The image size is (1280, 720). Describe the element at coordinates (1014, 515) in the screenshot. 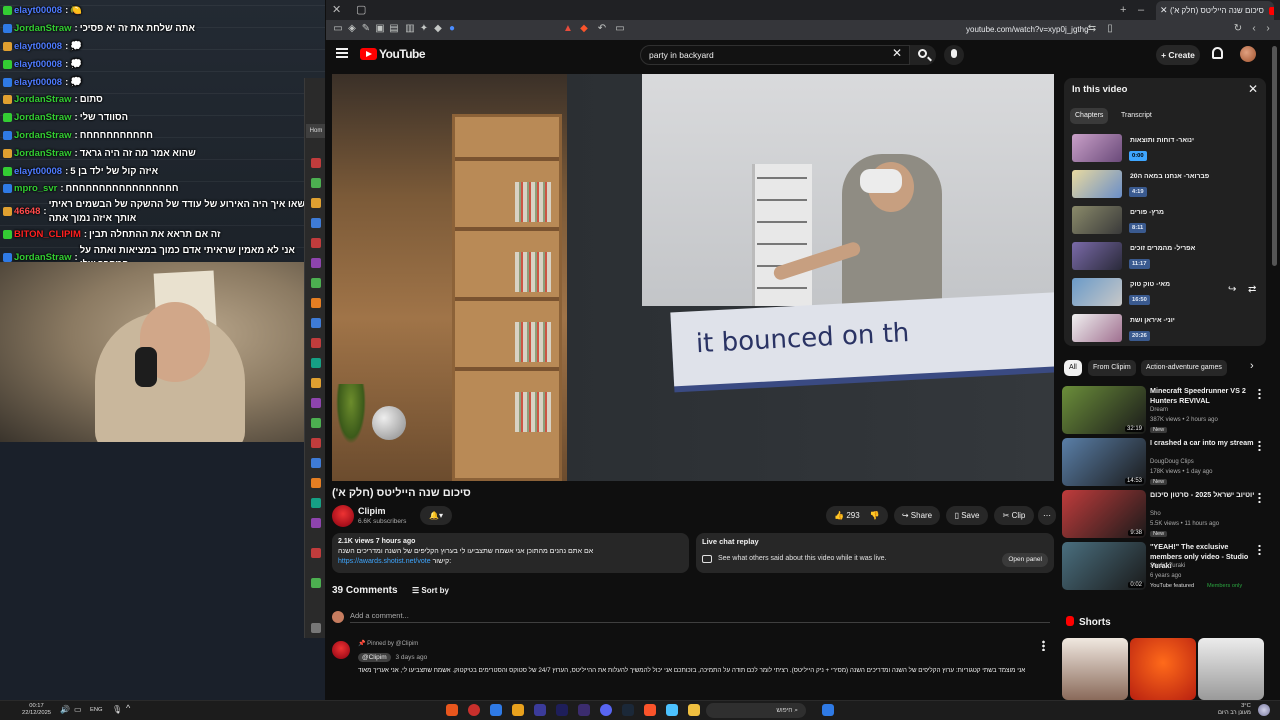

I see `clip-button: ✂ Clip` at that location.